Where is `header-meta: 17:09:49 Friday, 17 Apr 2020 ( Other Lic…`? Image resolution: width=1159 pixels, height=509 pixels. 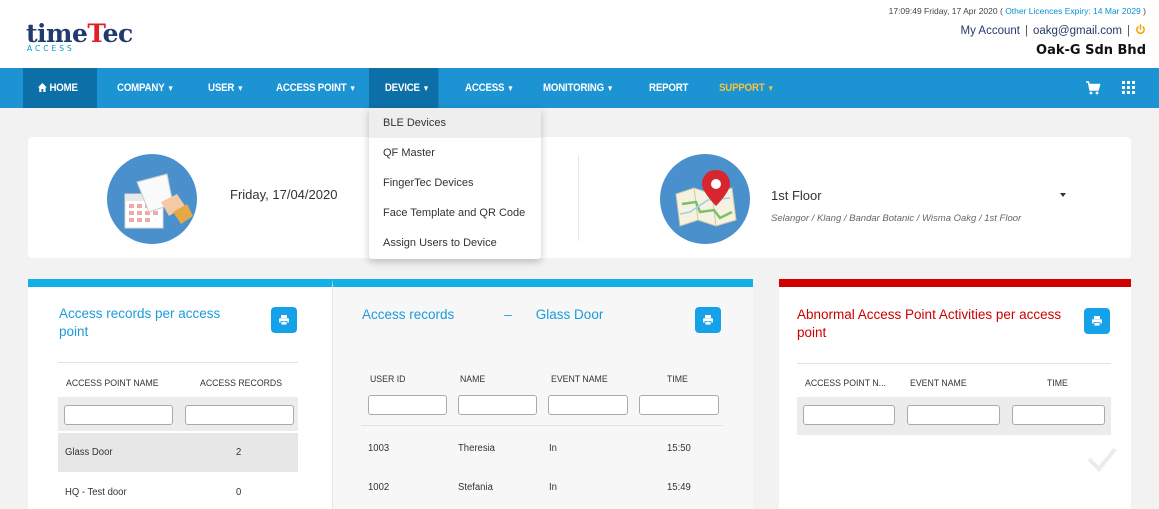
header-meta: 17:09:49 Friday, 17 Apr 2020 ( Other Lic… is located at coordinates (1017, 32).